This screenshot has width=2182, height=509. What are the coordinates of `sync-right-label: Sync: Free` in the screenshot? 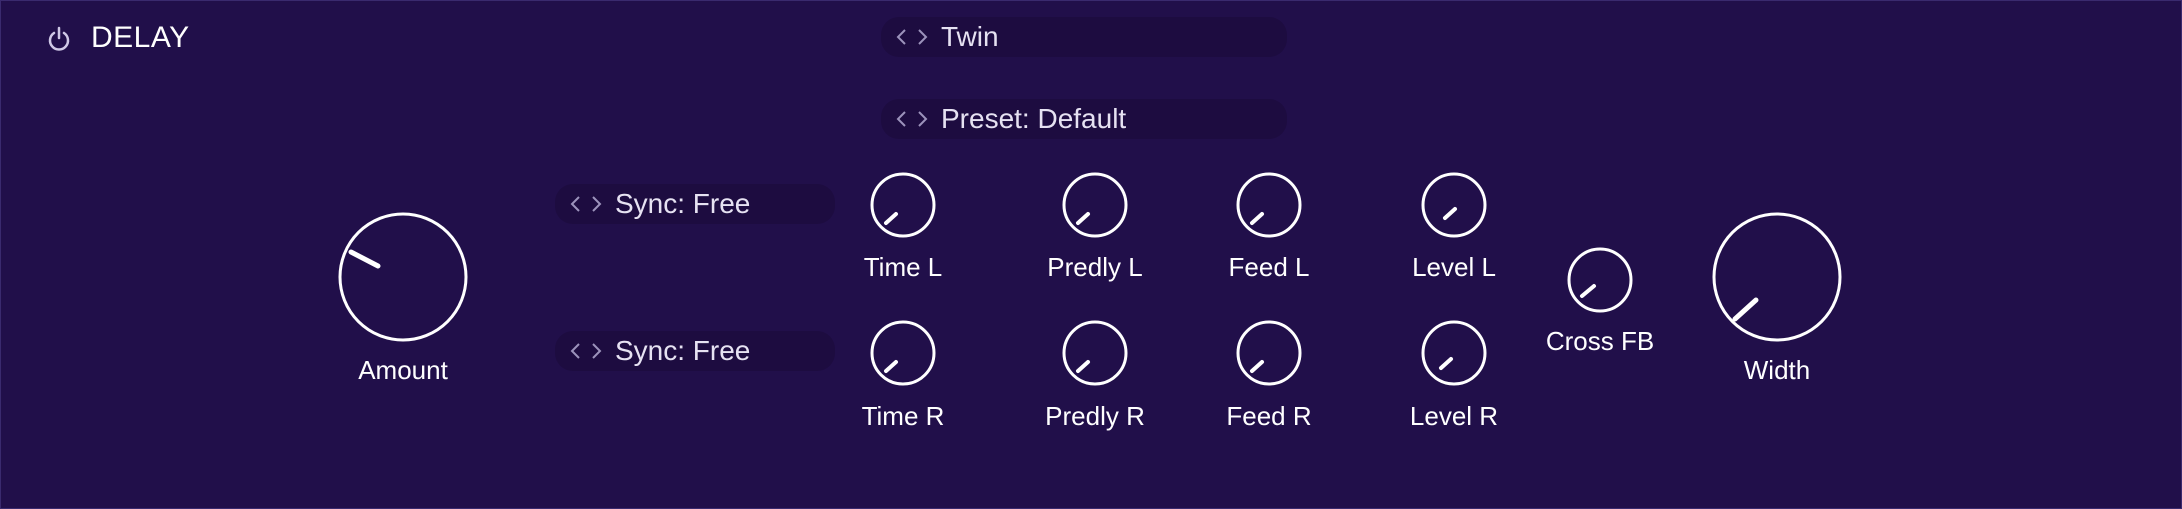 It's located at (683, 350).